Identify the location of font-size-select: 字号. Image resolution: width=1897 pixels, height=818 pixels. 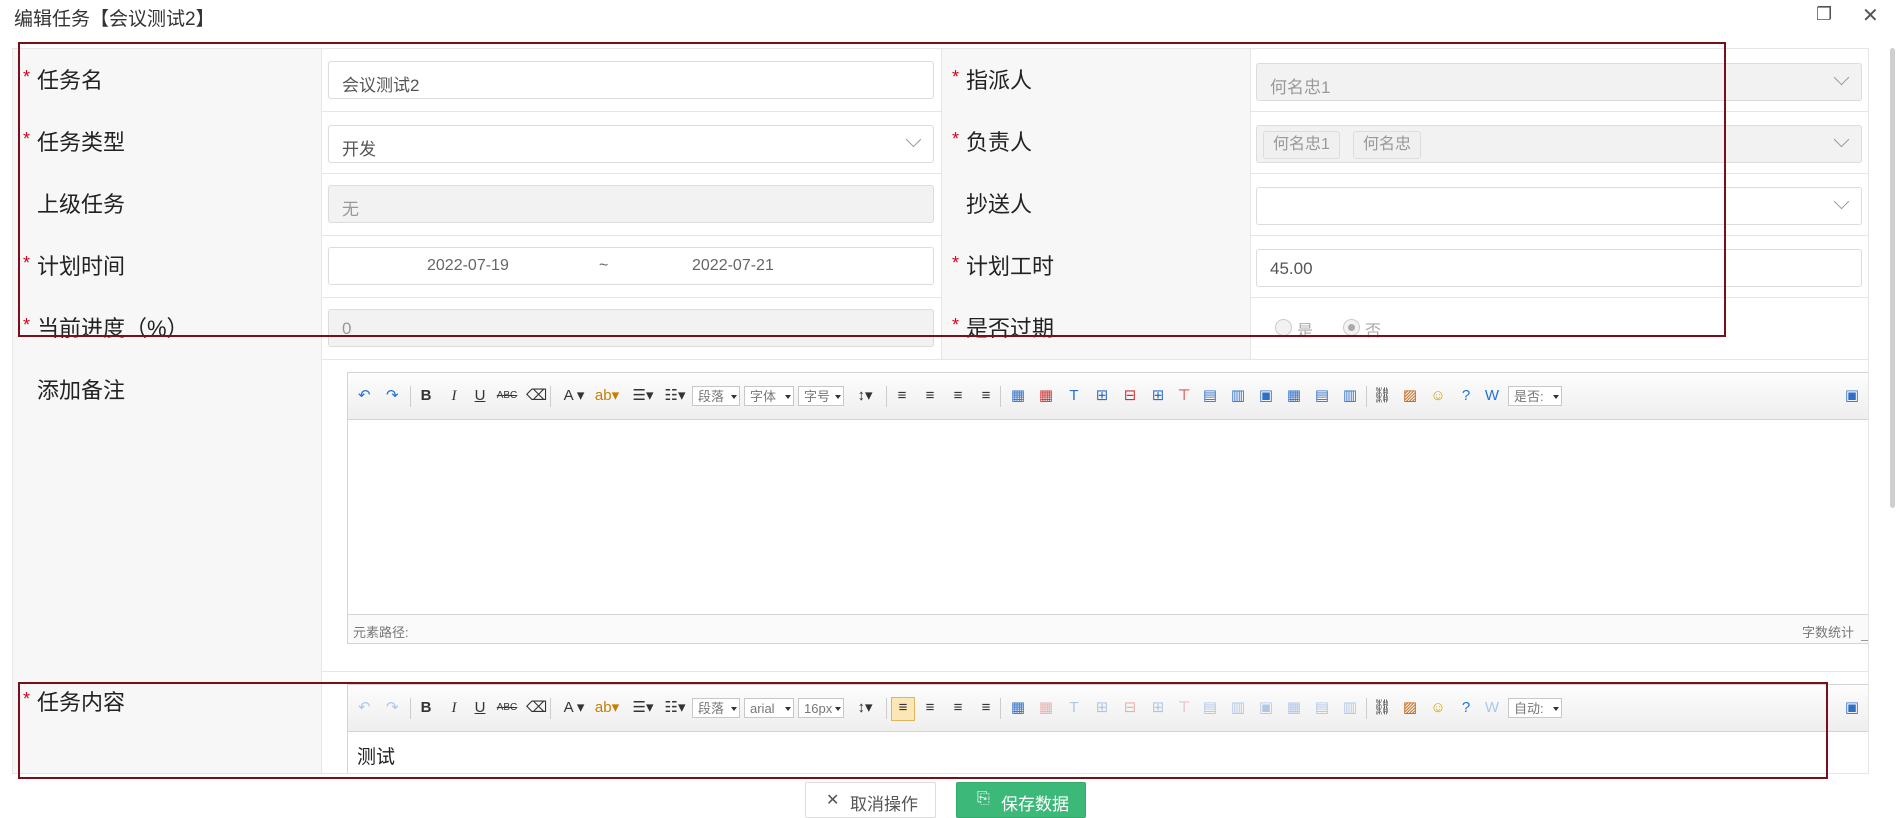
(821, 396).